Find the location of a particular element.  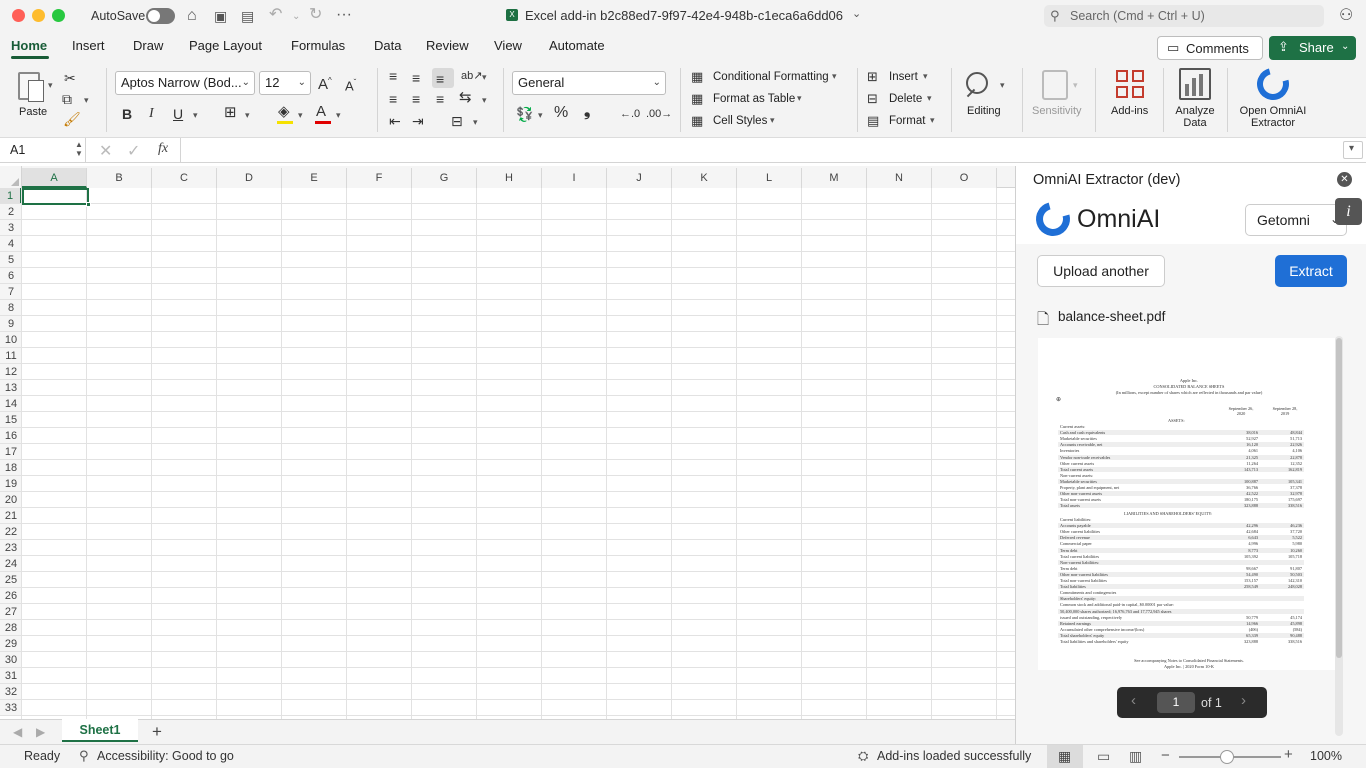

function-icon: fx is located at coordinates (163, 149).